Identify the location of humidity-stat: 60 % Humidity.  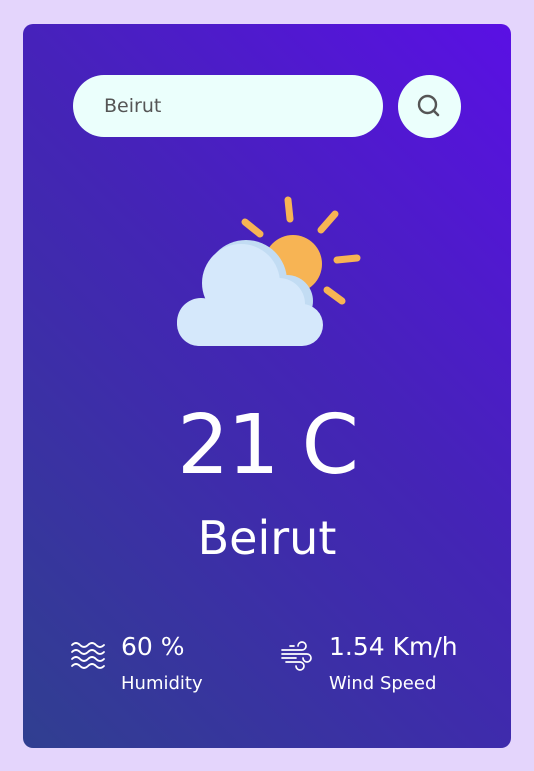
(155, 665).